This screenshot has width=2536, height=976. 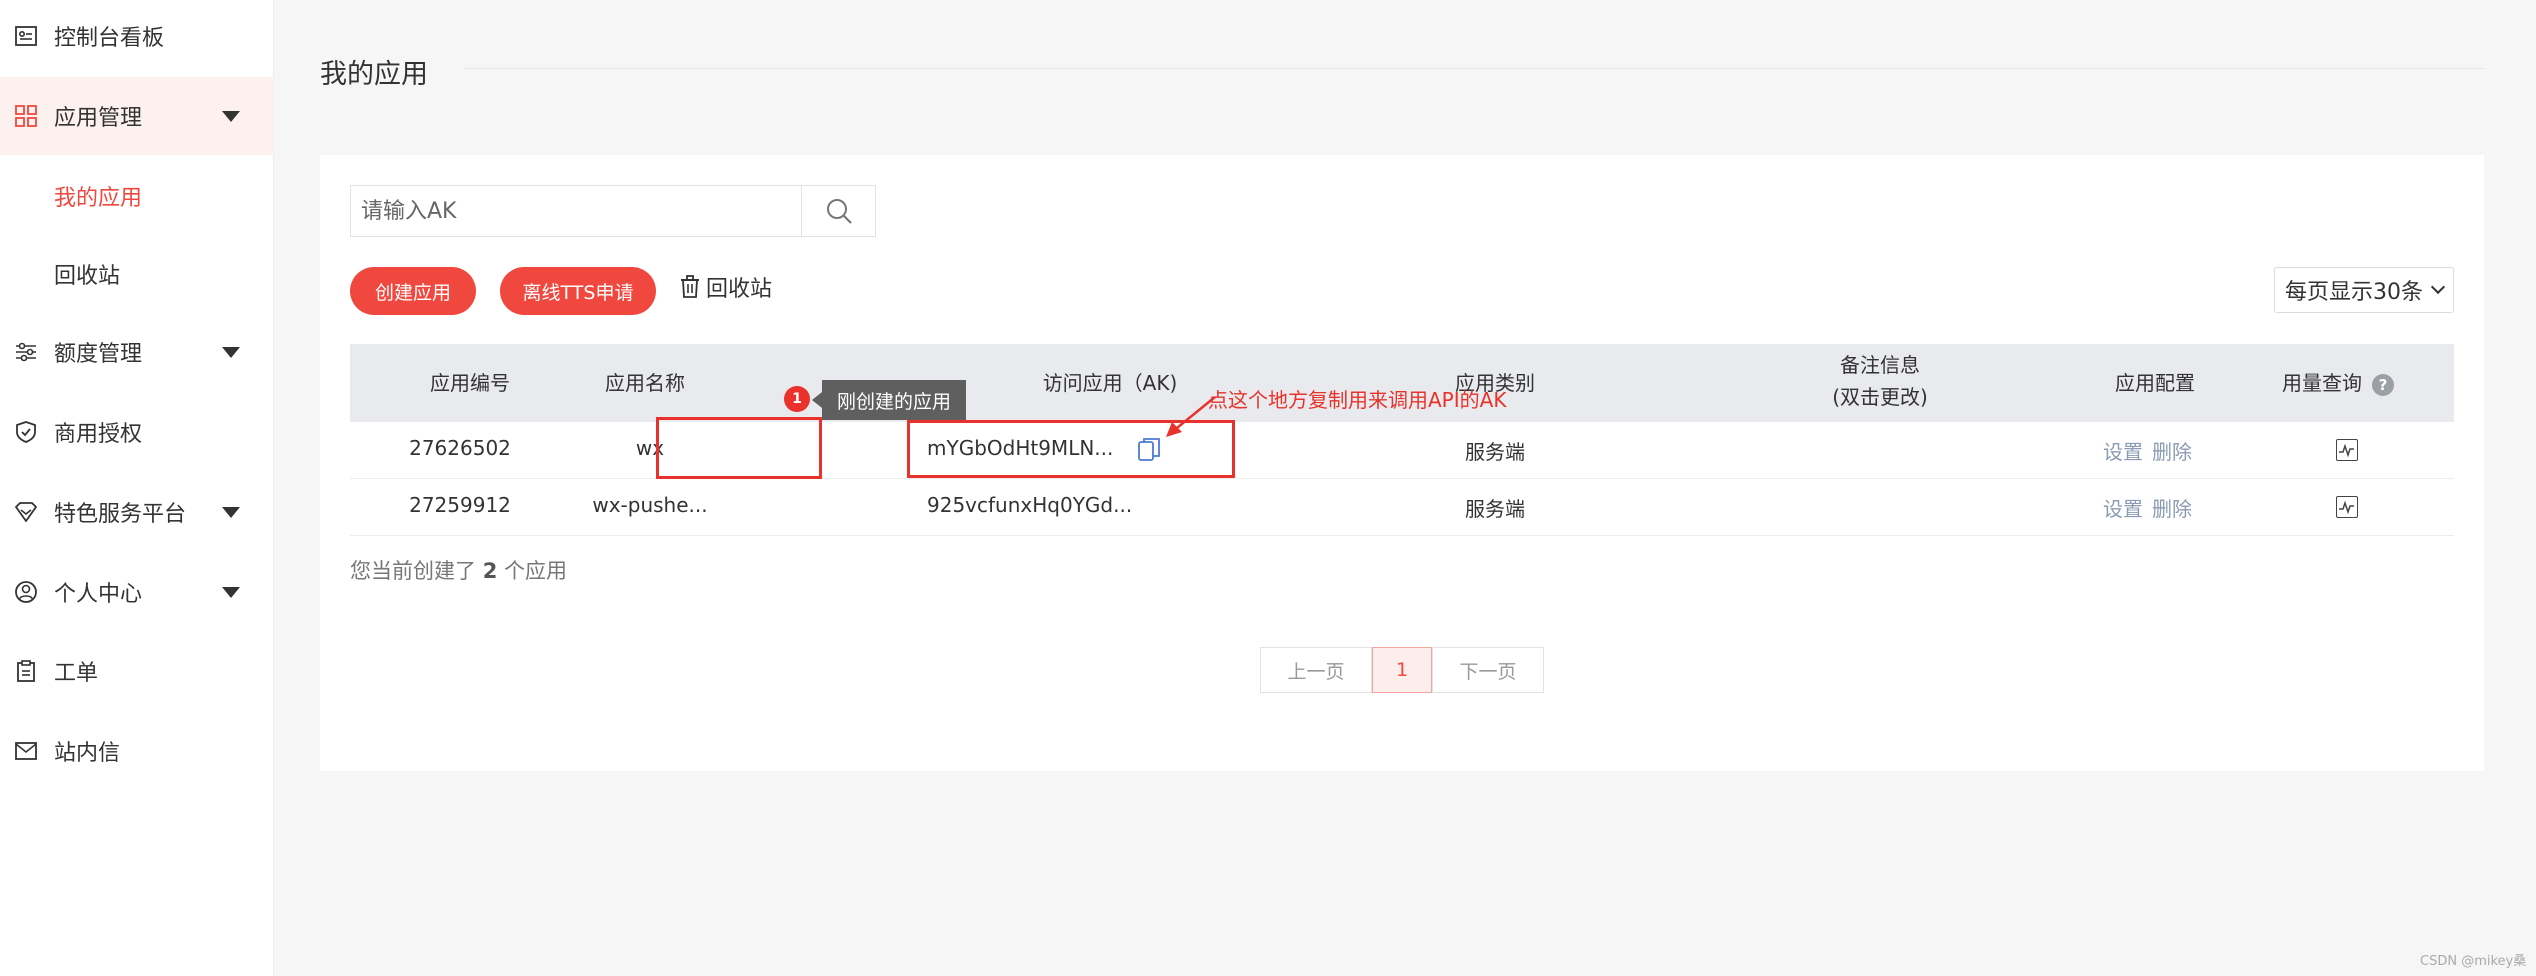 What do you see at coordinates (26, 512) in the screenshot?
I see `tag-icon` at bounding box center [26, 512].